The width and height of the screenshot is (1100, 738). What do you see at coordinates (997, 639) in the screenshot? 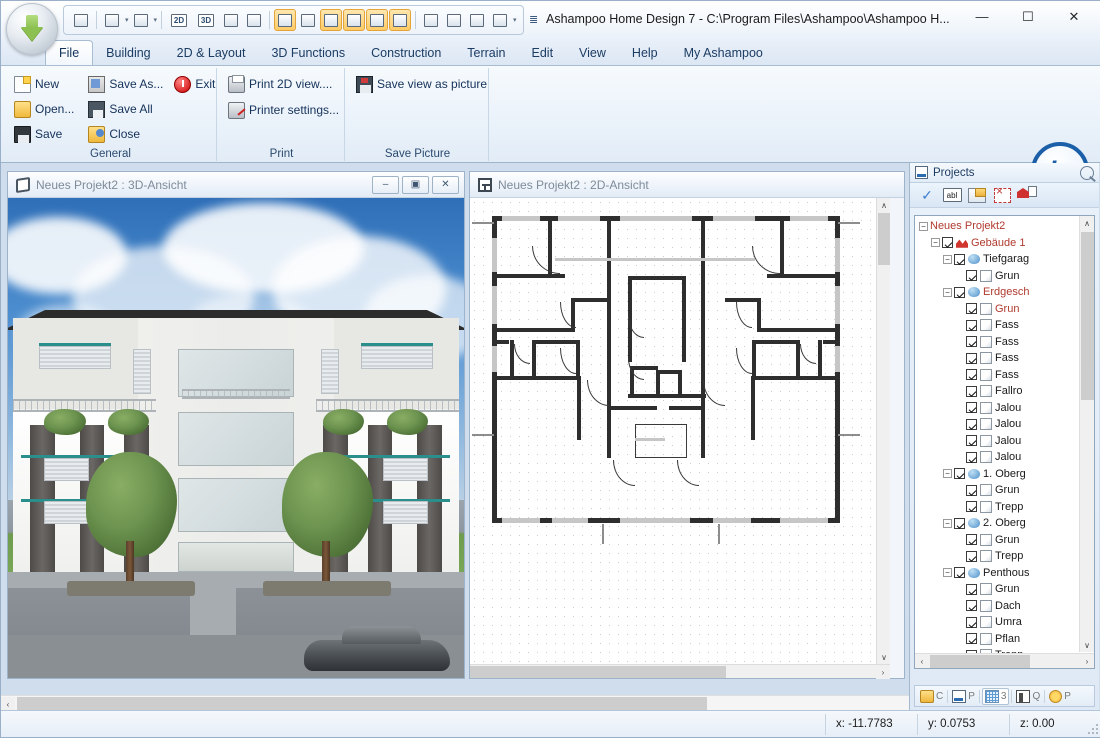
I see `tree-node: Pflan` at bounding box center [997, 639].